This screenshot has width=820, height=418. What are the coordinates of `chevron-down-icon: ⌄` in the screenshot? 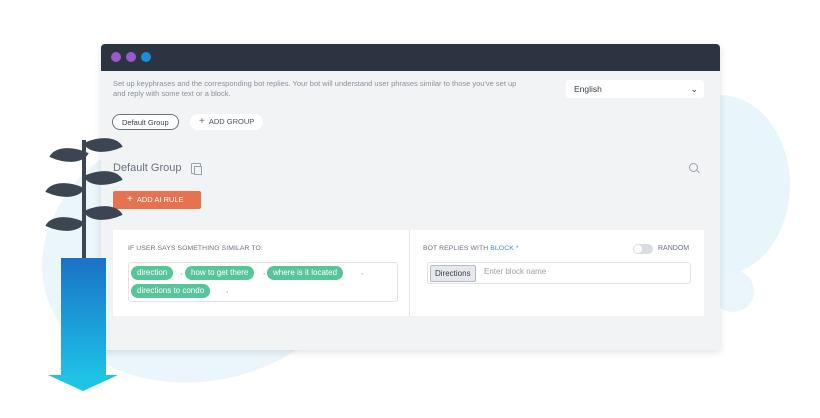 It's located at (694, 89).